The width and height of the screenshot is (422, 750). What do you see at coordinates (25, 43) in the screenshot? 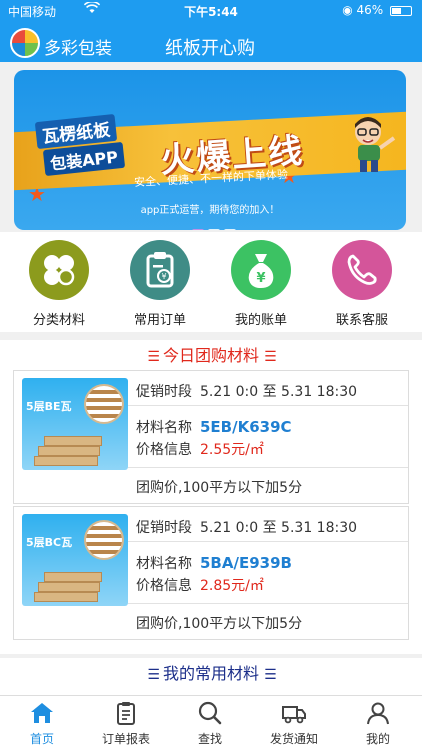
I see `brand-logo` at bounding box center [25, 43].